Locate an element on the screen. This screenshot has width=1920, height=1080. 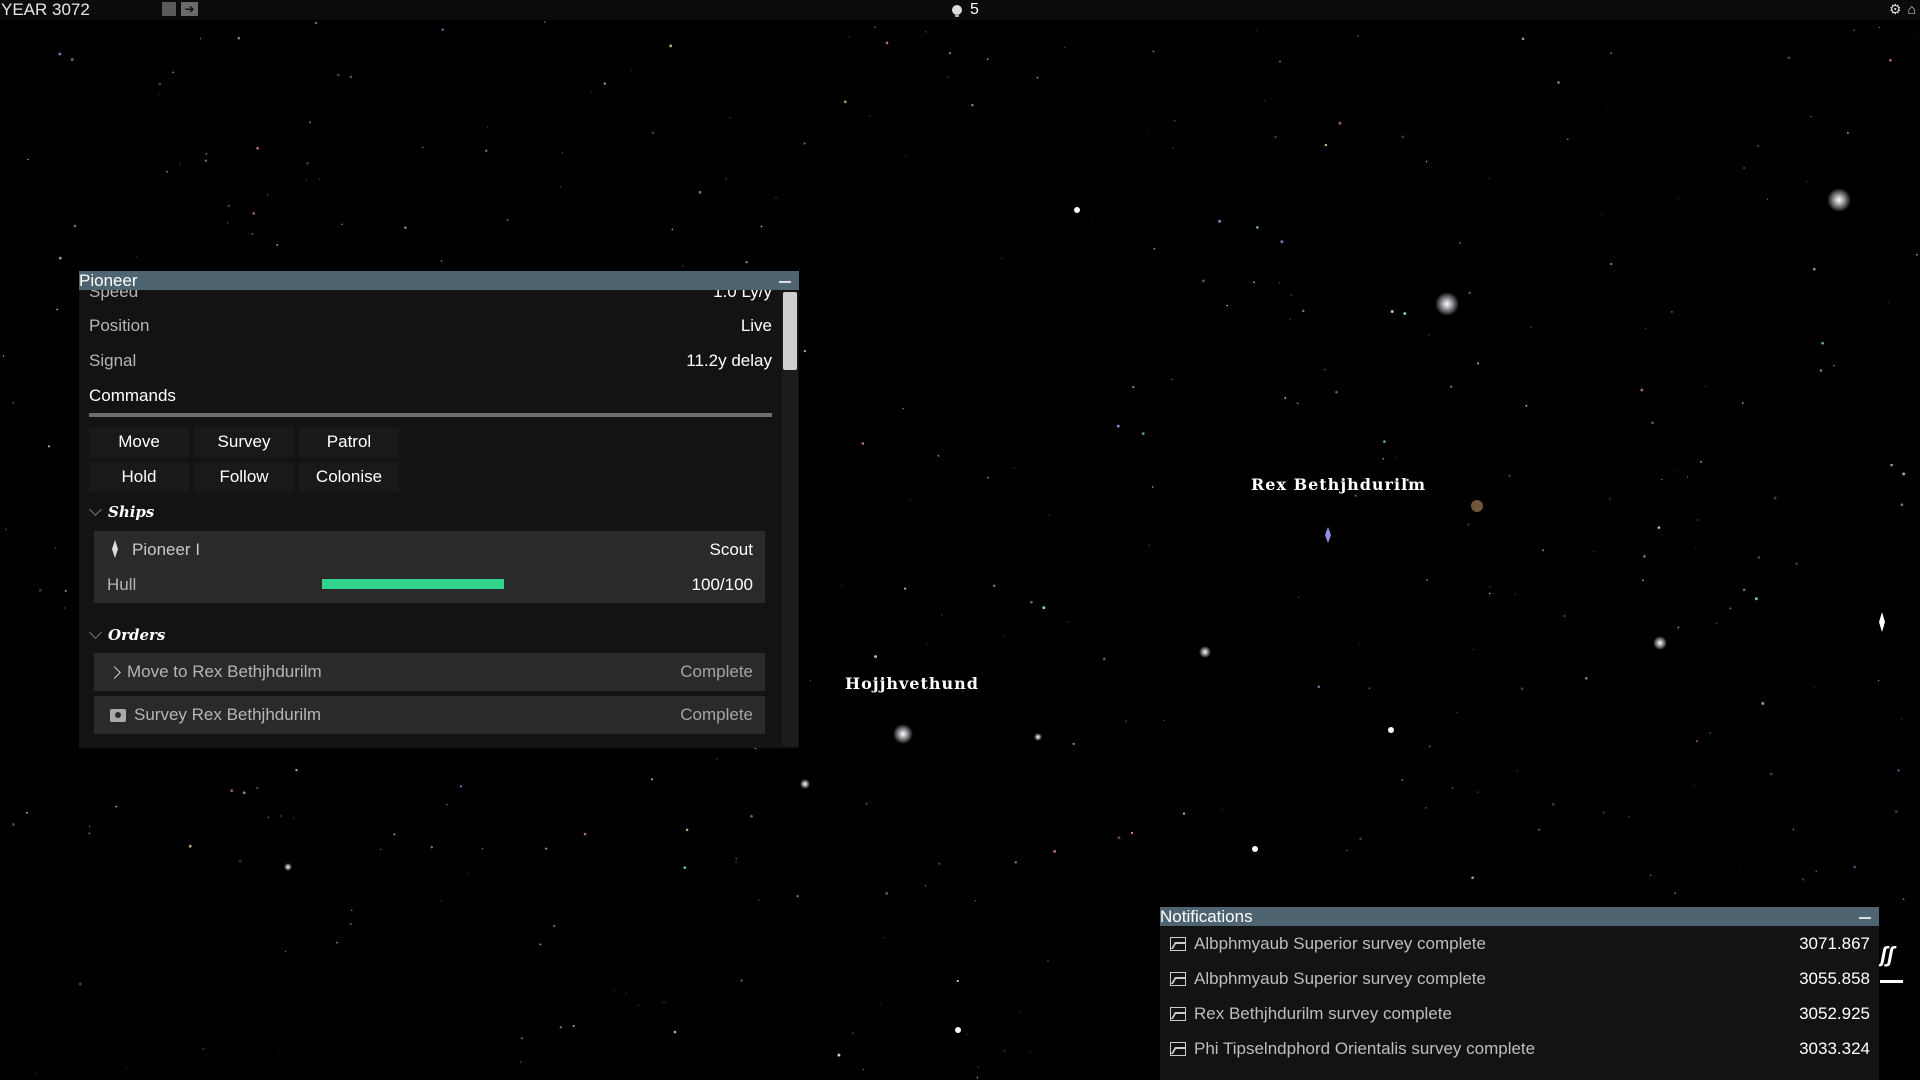
speed-label: Speed is located at coordinates (114, 295).